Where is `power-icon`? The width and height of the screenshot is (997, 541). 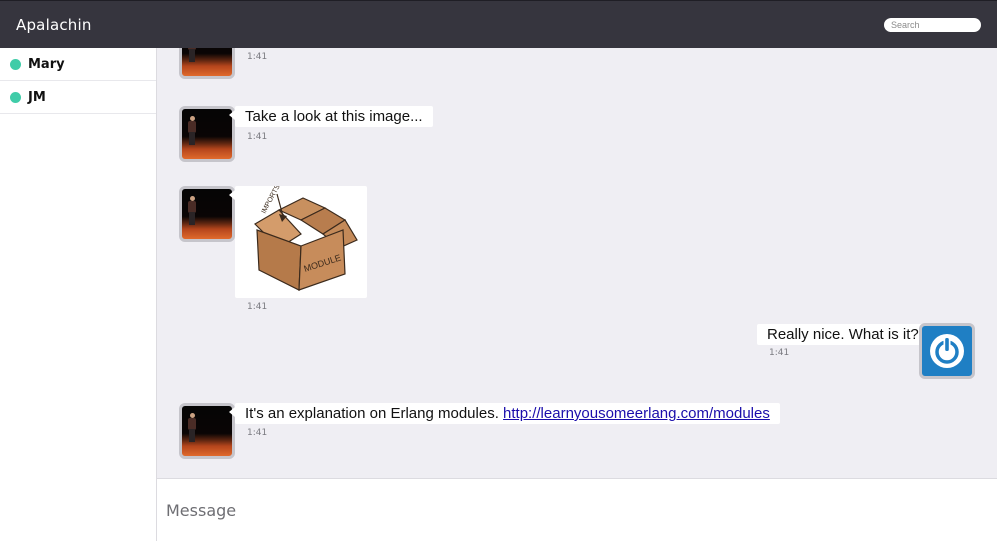
power-icon is located at coordinates (947, 351).